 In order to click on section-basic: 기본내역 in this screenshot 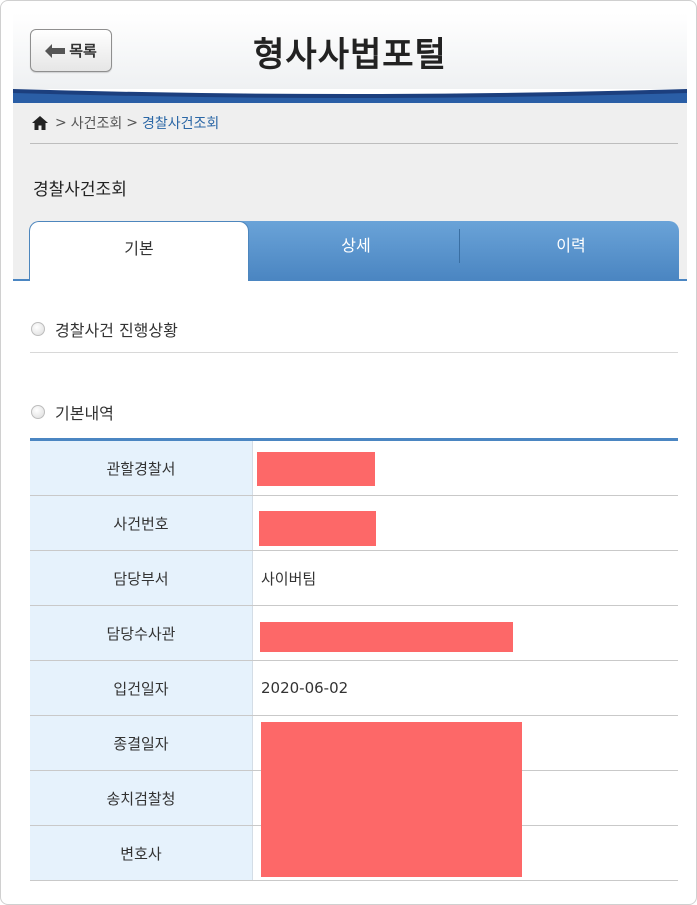, I will do `click(72, 412)`.